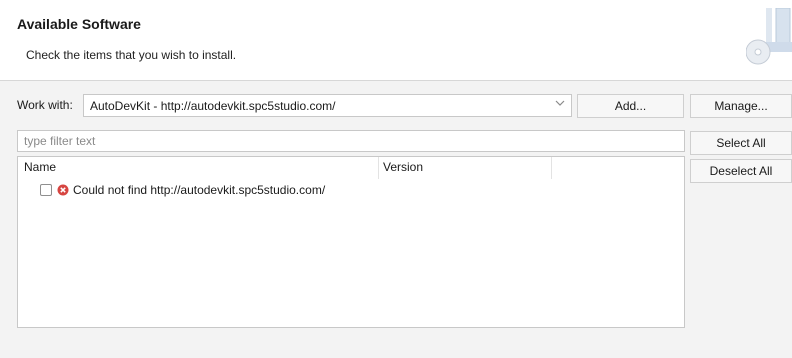 This screenshot has height=358, width=792. Describe the element at coordinates (40, 167) in the screenshot. I see `column-header-name: Name` at that location.